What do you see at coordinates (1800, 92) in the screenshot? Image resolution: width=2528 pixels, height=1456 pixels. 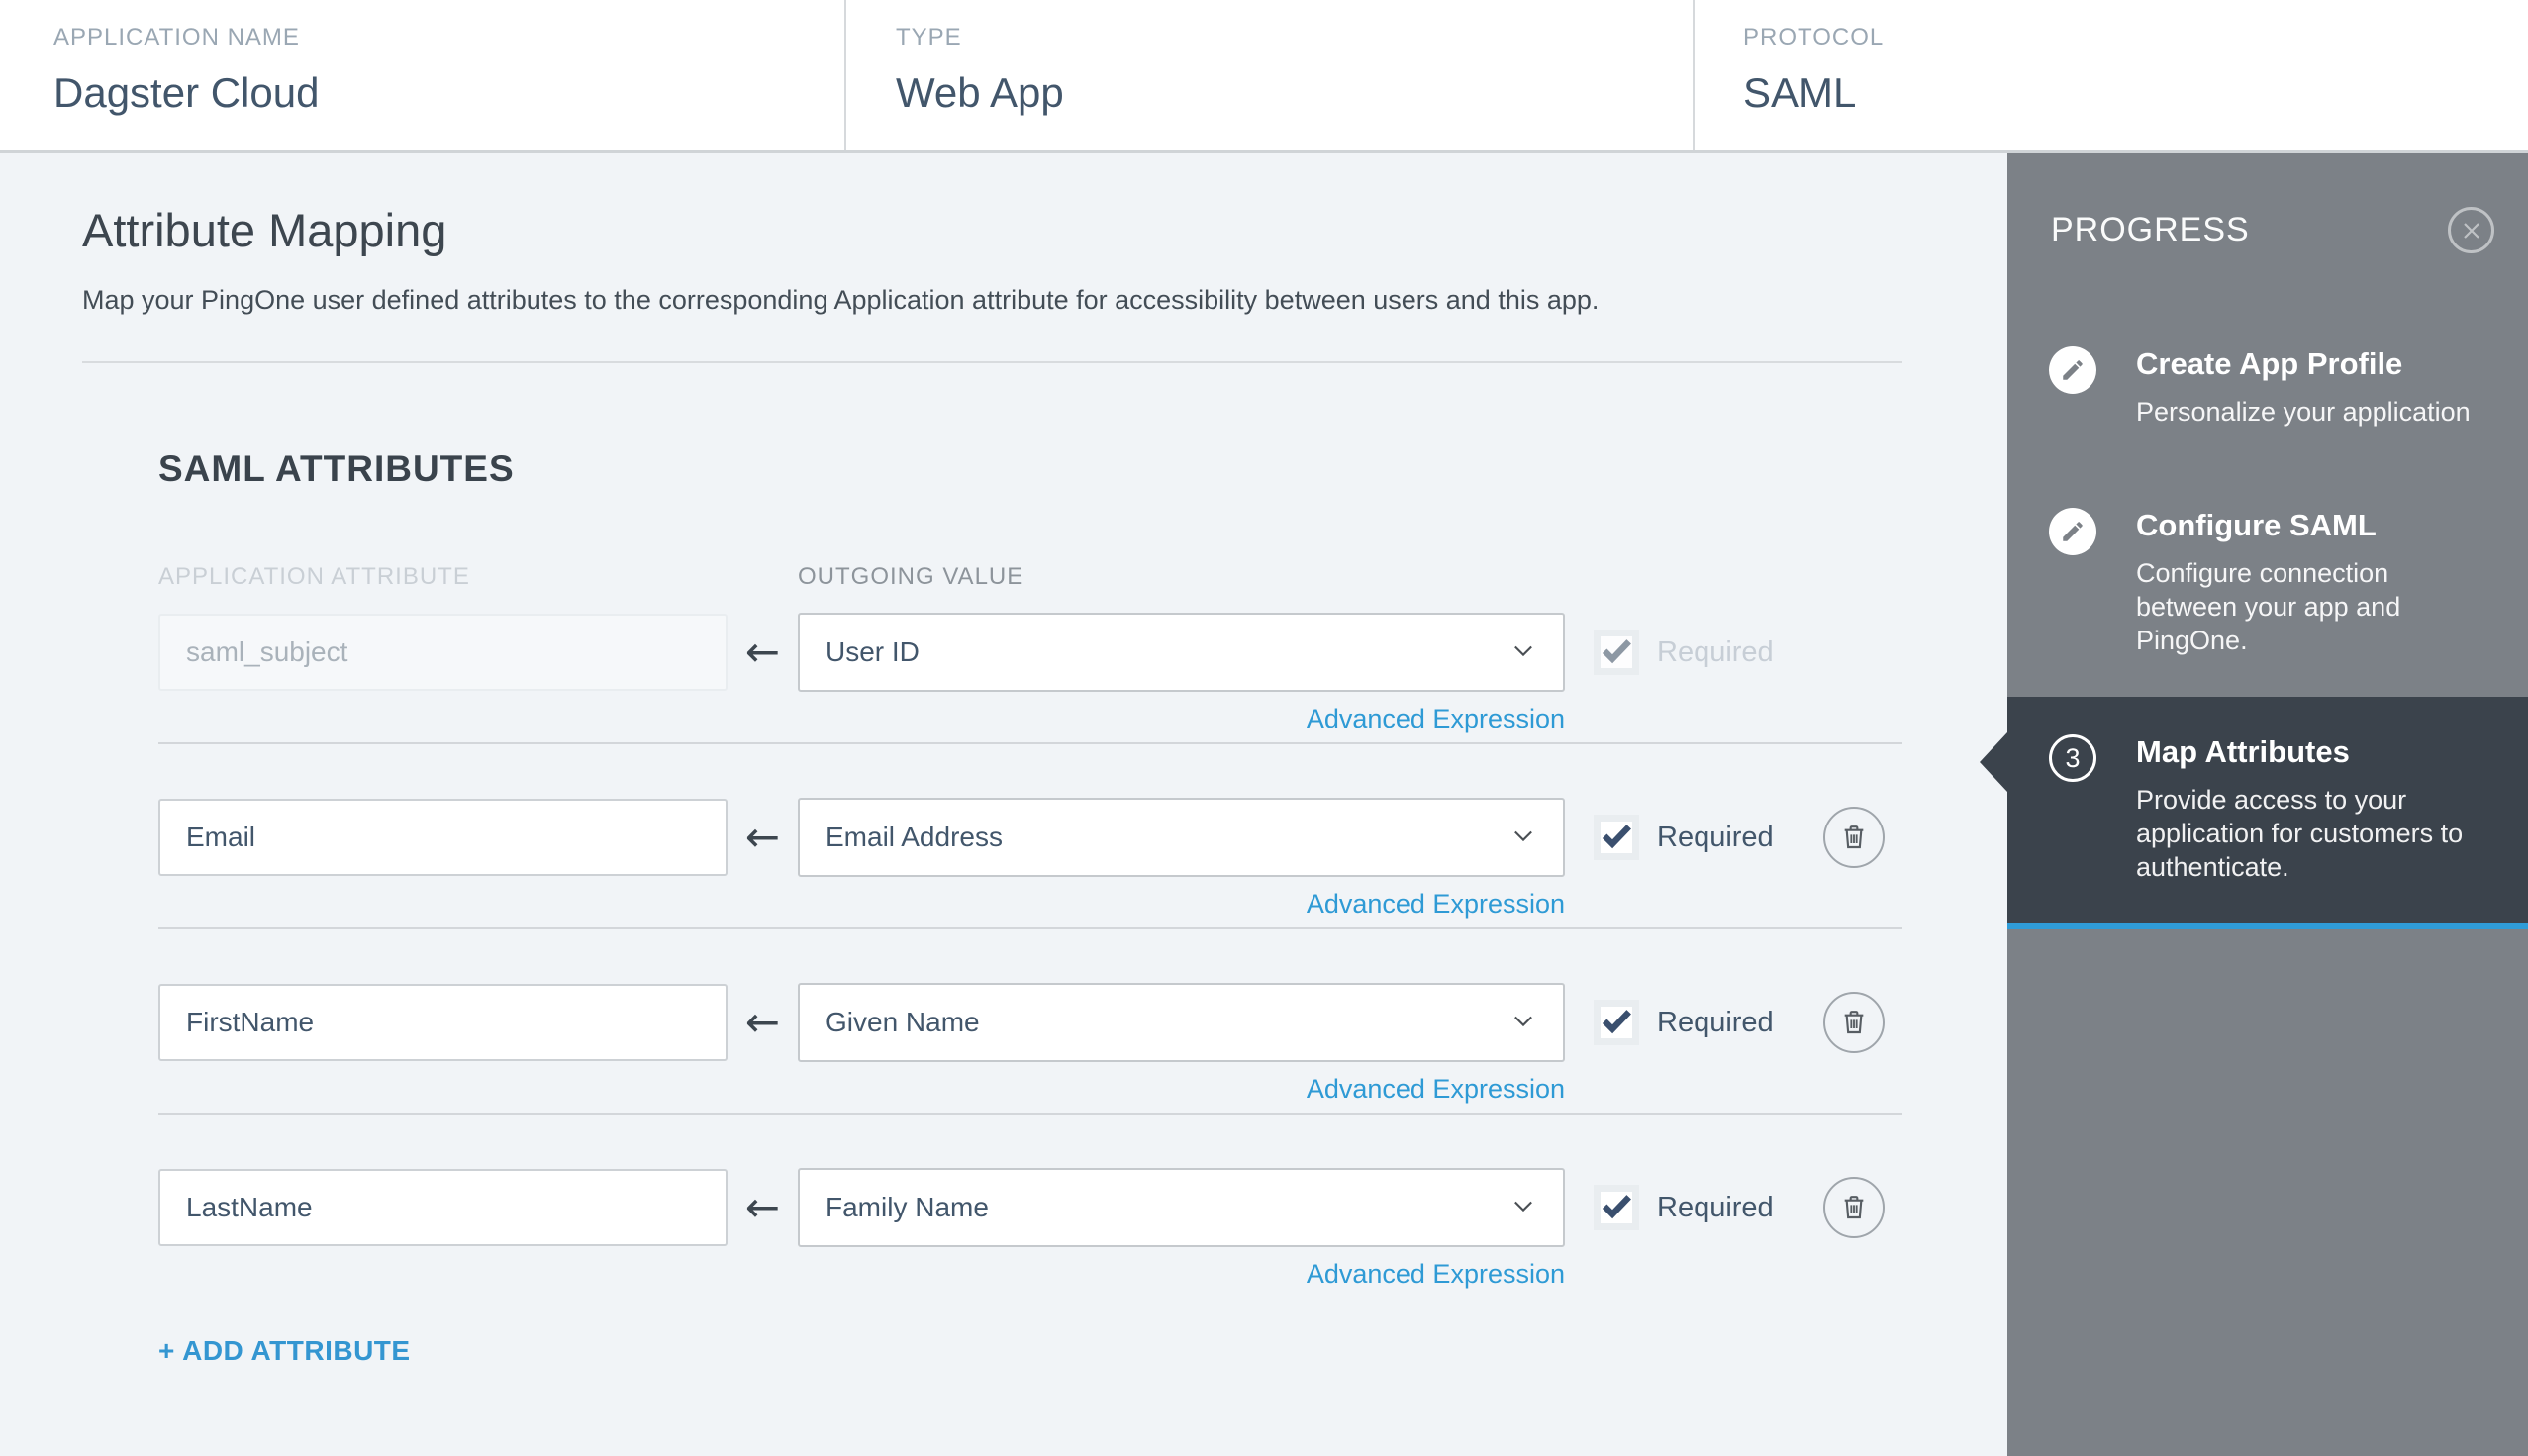 I see `protocol-value: SAML` at bounding box center [1800, 92].